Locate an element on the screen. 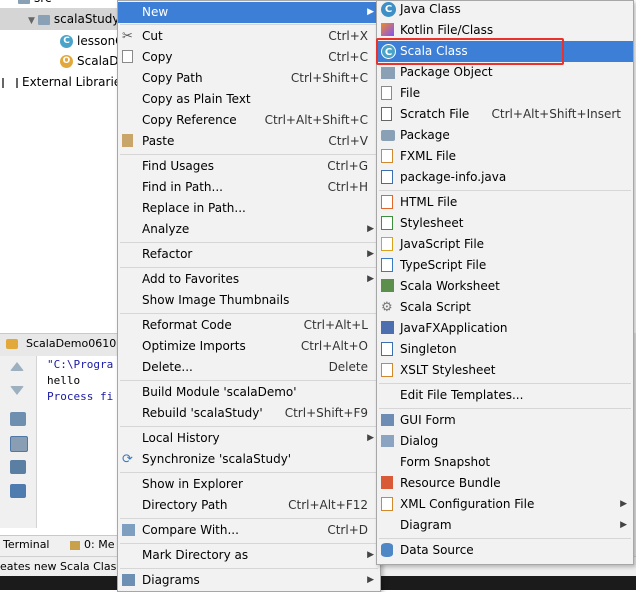 Image resolution: width=636 pixels, height=592 pixels. menu-item-show-image-thumbnails: Show Image Thumbnails is located at coordinates (249, 300).